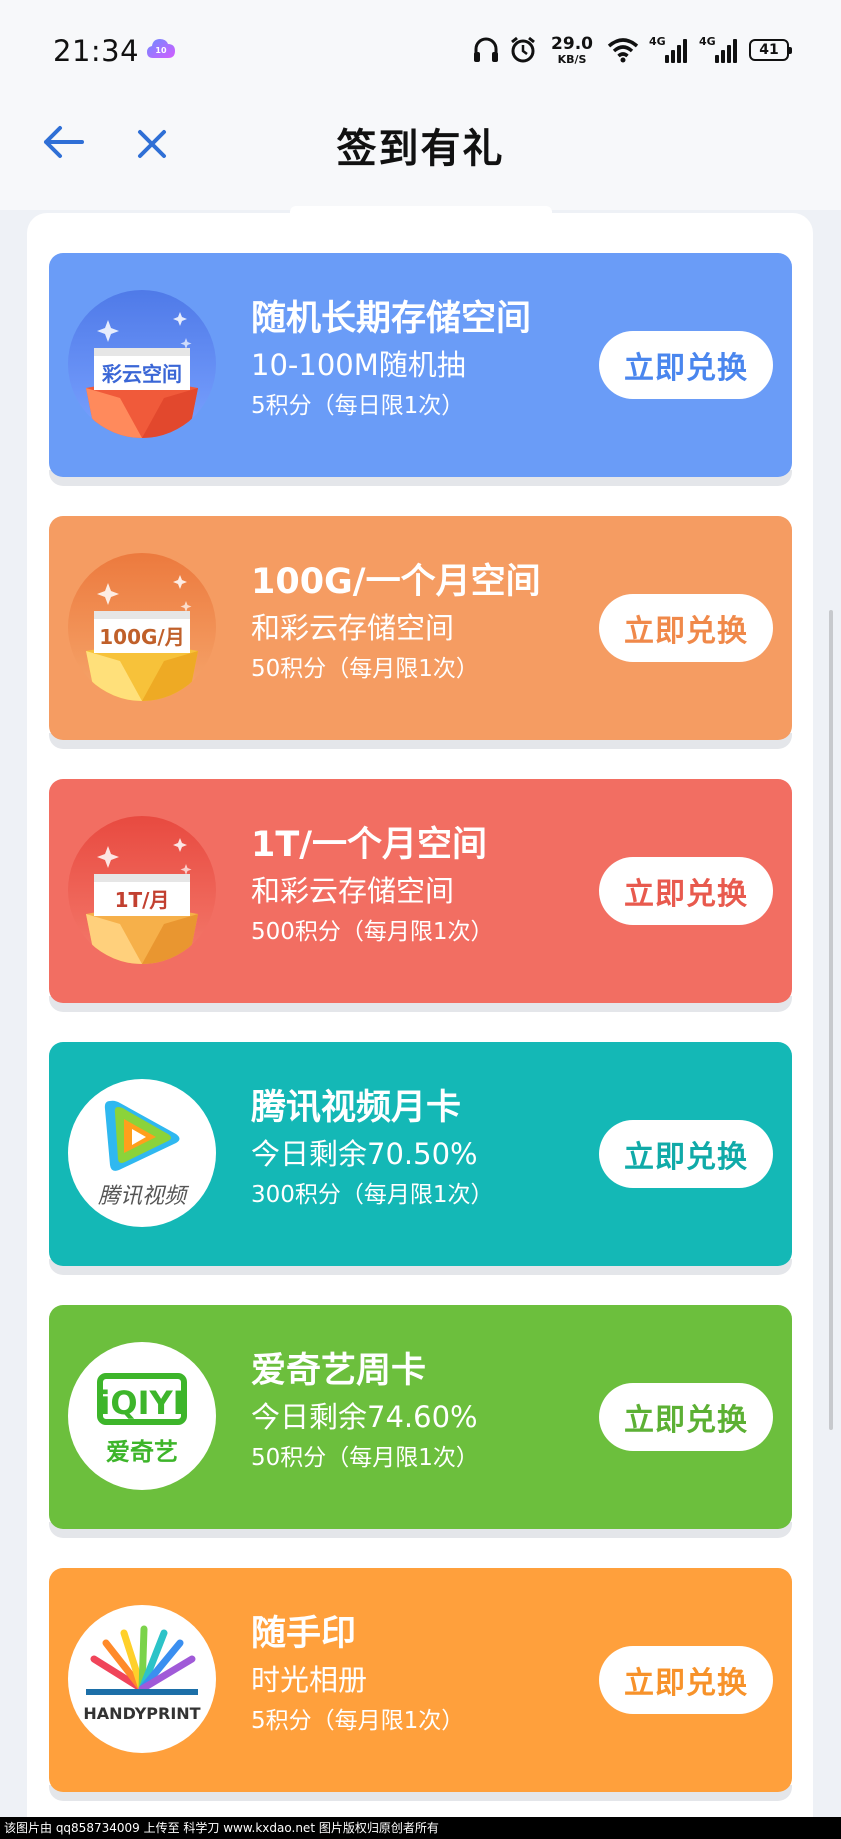  Describe the element at coordinates (141, 374) in the screenshot. I see `gift-box-label: 彩云空间` at that location.